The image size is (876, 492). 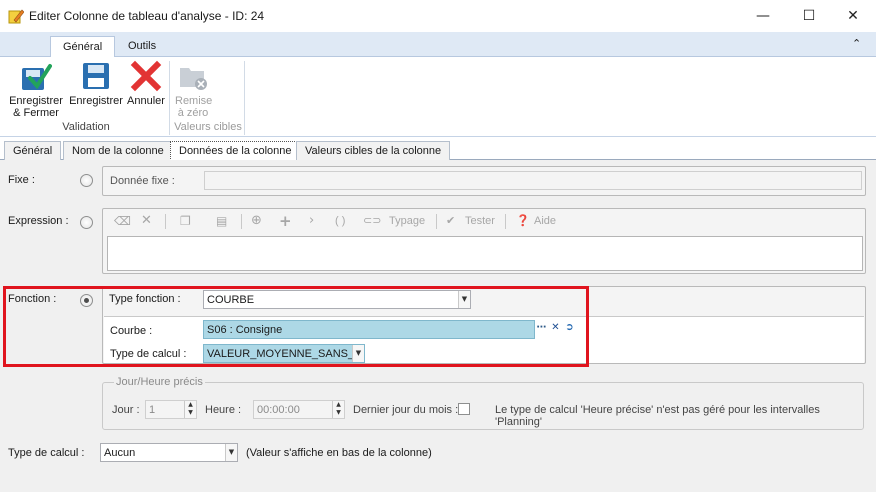 I want to click on close-button: ✕, so click(x=853, y=16).